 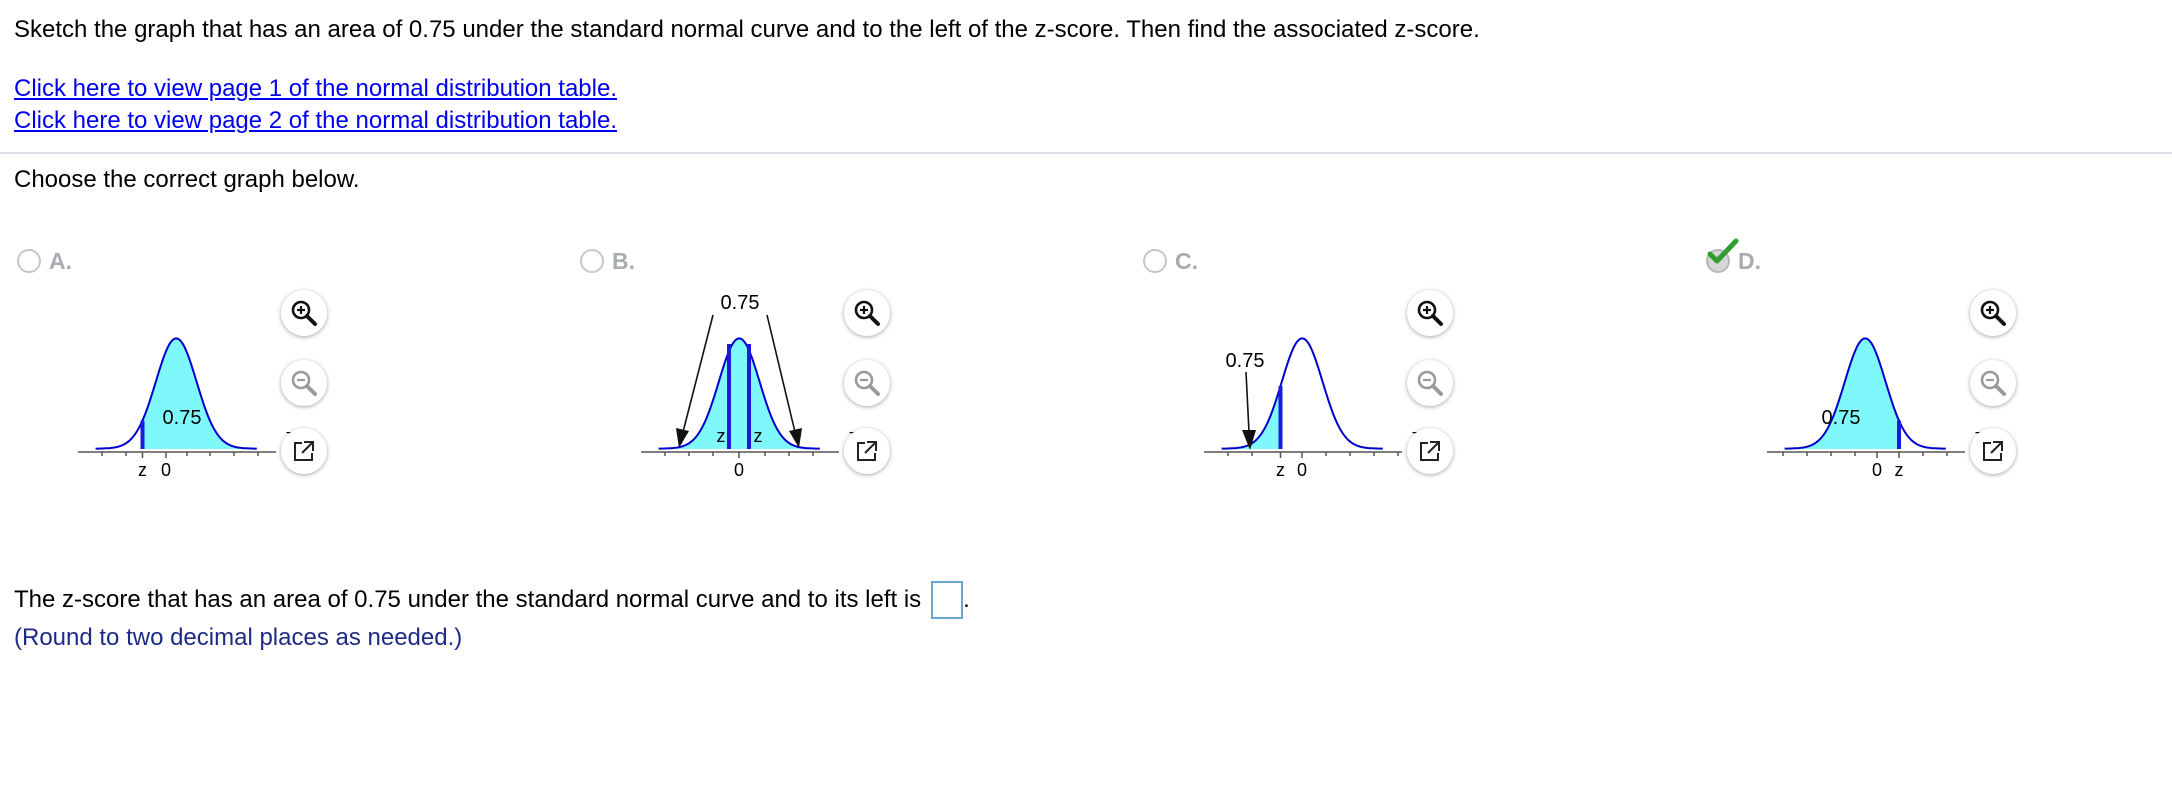 I want to click on option-c-zoom-in-button, so click(x=1430, y=313).